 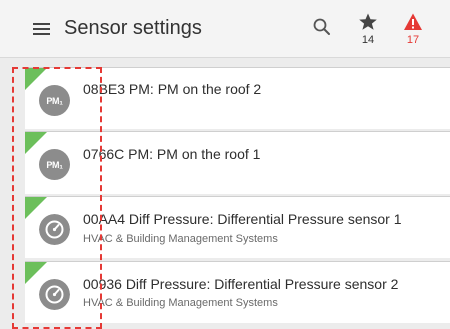 I want to click on page-title: Sensor settings, so click(x=133, y=28).